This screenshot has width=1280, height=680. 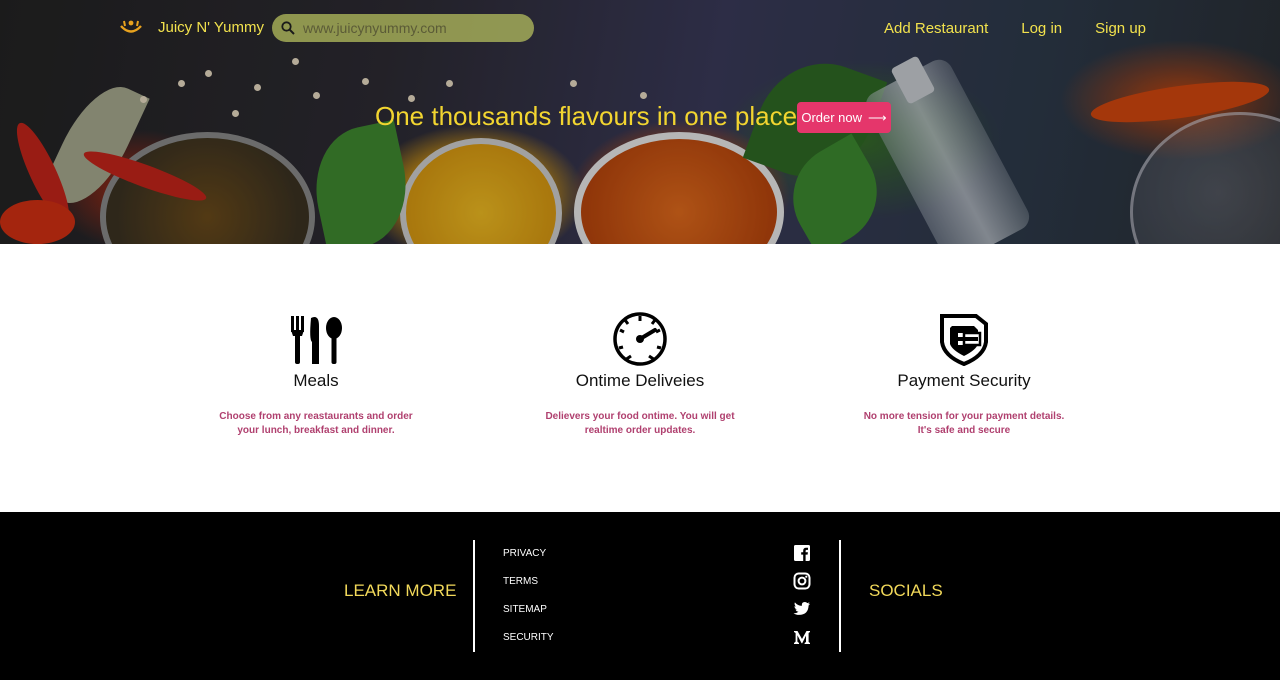 I want to click on brand-logo-icon, so click(x=131, y=26).